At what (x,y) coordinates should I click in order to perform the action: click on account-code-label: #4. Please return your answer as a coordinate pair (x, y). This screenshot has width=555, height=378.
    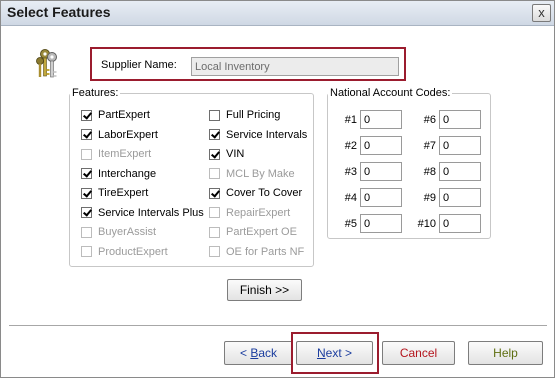
    Looking at the image, I should click on (350, 197).